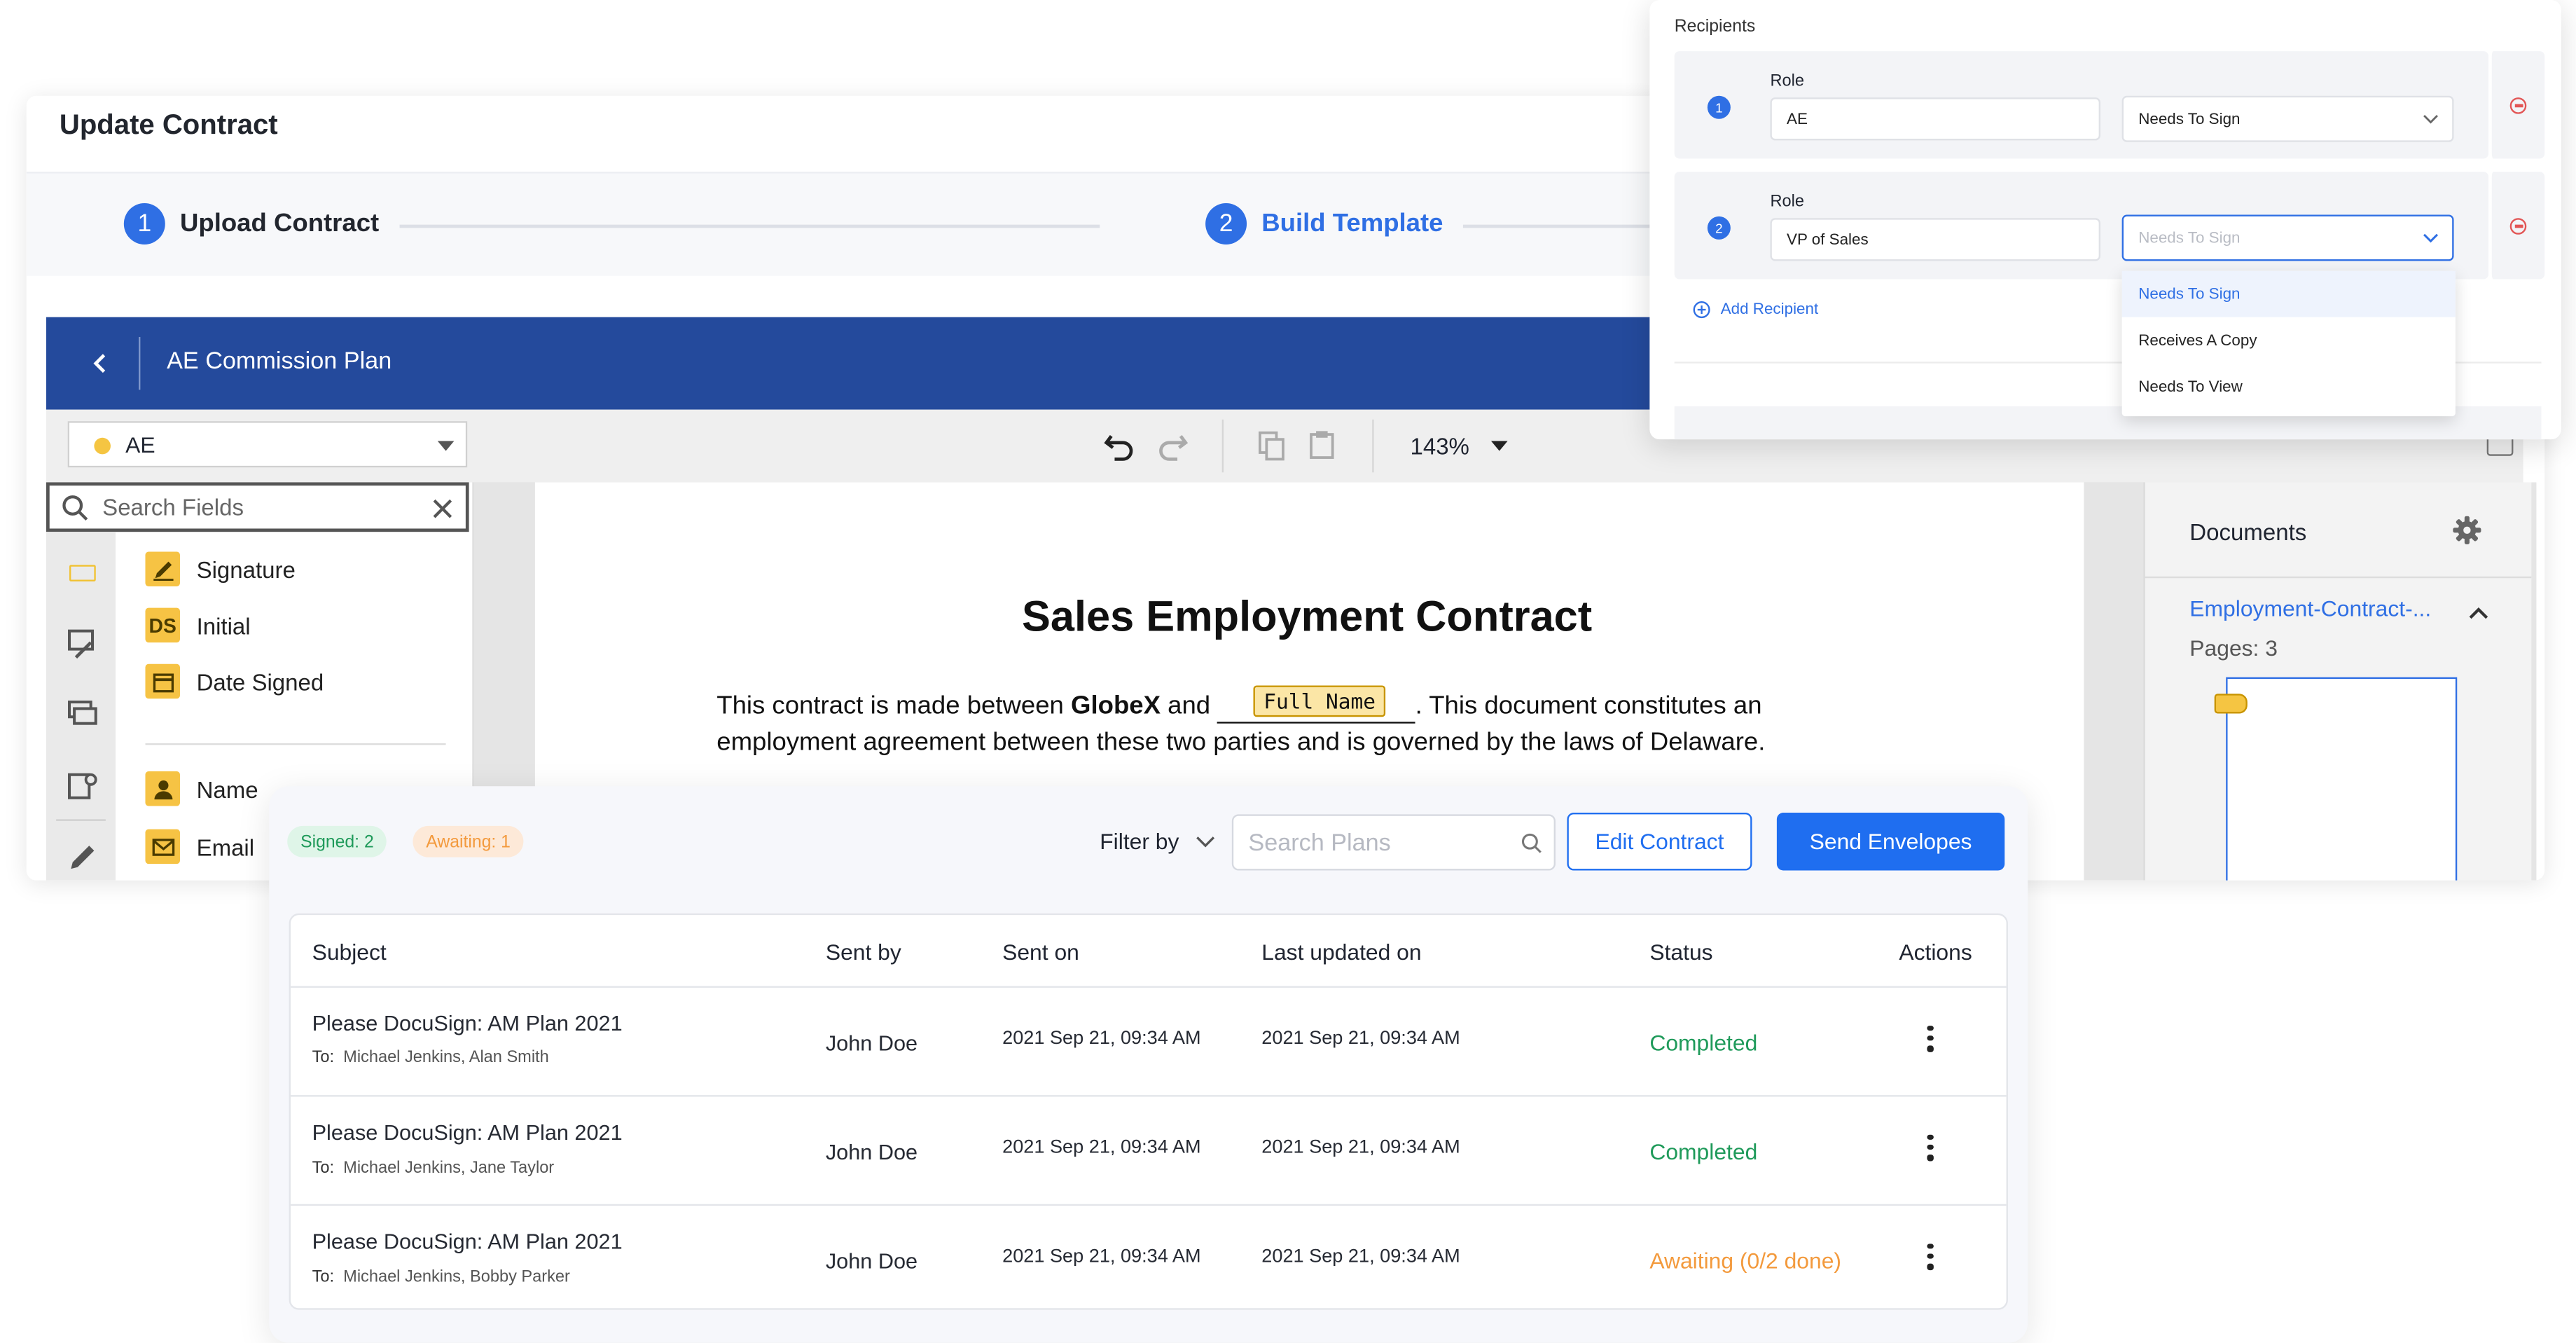 This screenshot has width=2576, height=1343. What do you see at coordinates (1119, 450) in the screenshot?
I see `undo-icon` at bounding box center [1119, 450].